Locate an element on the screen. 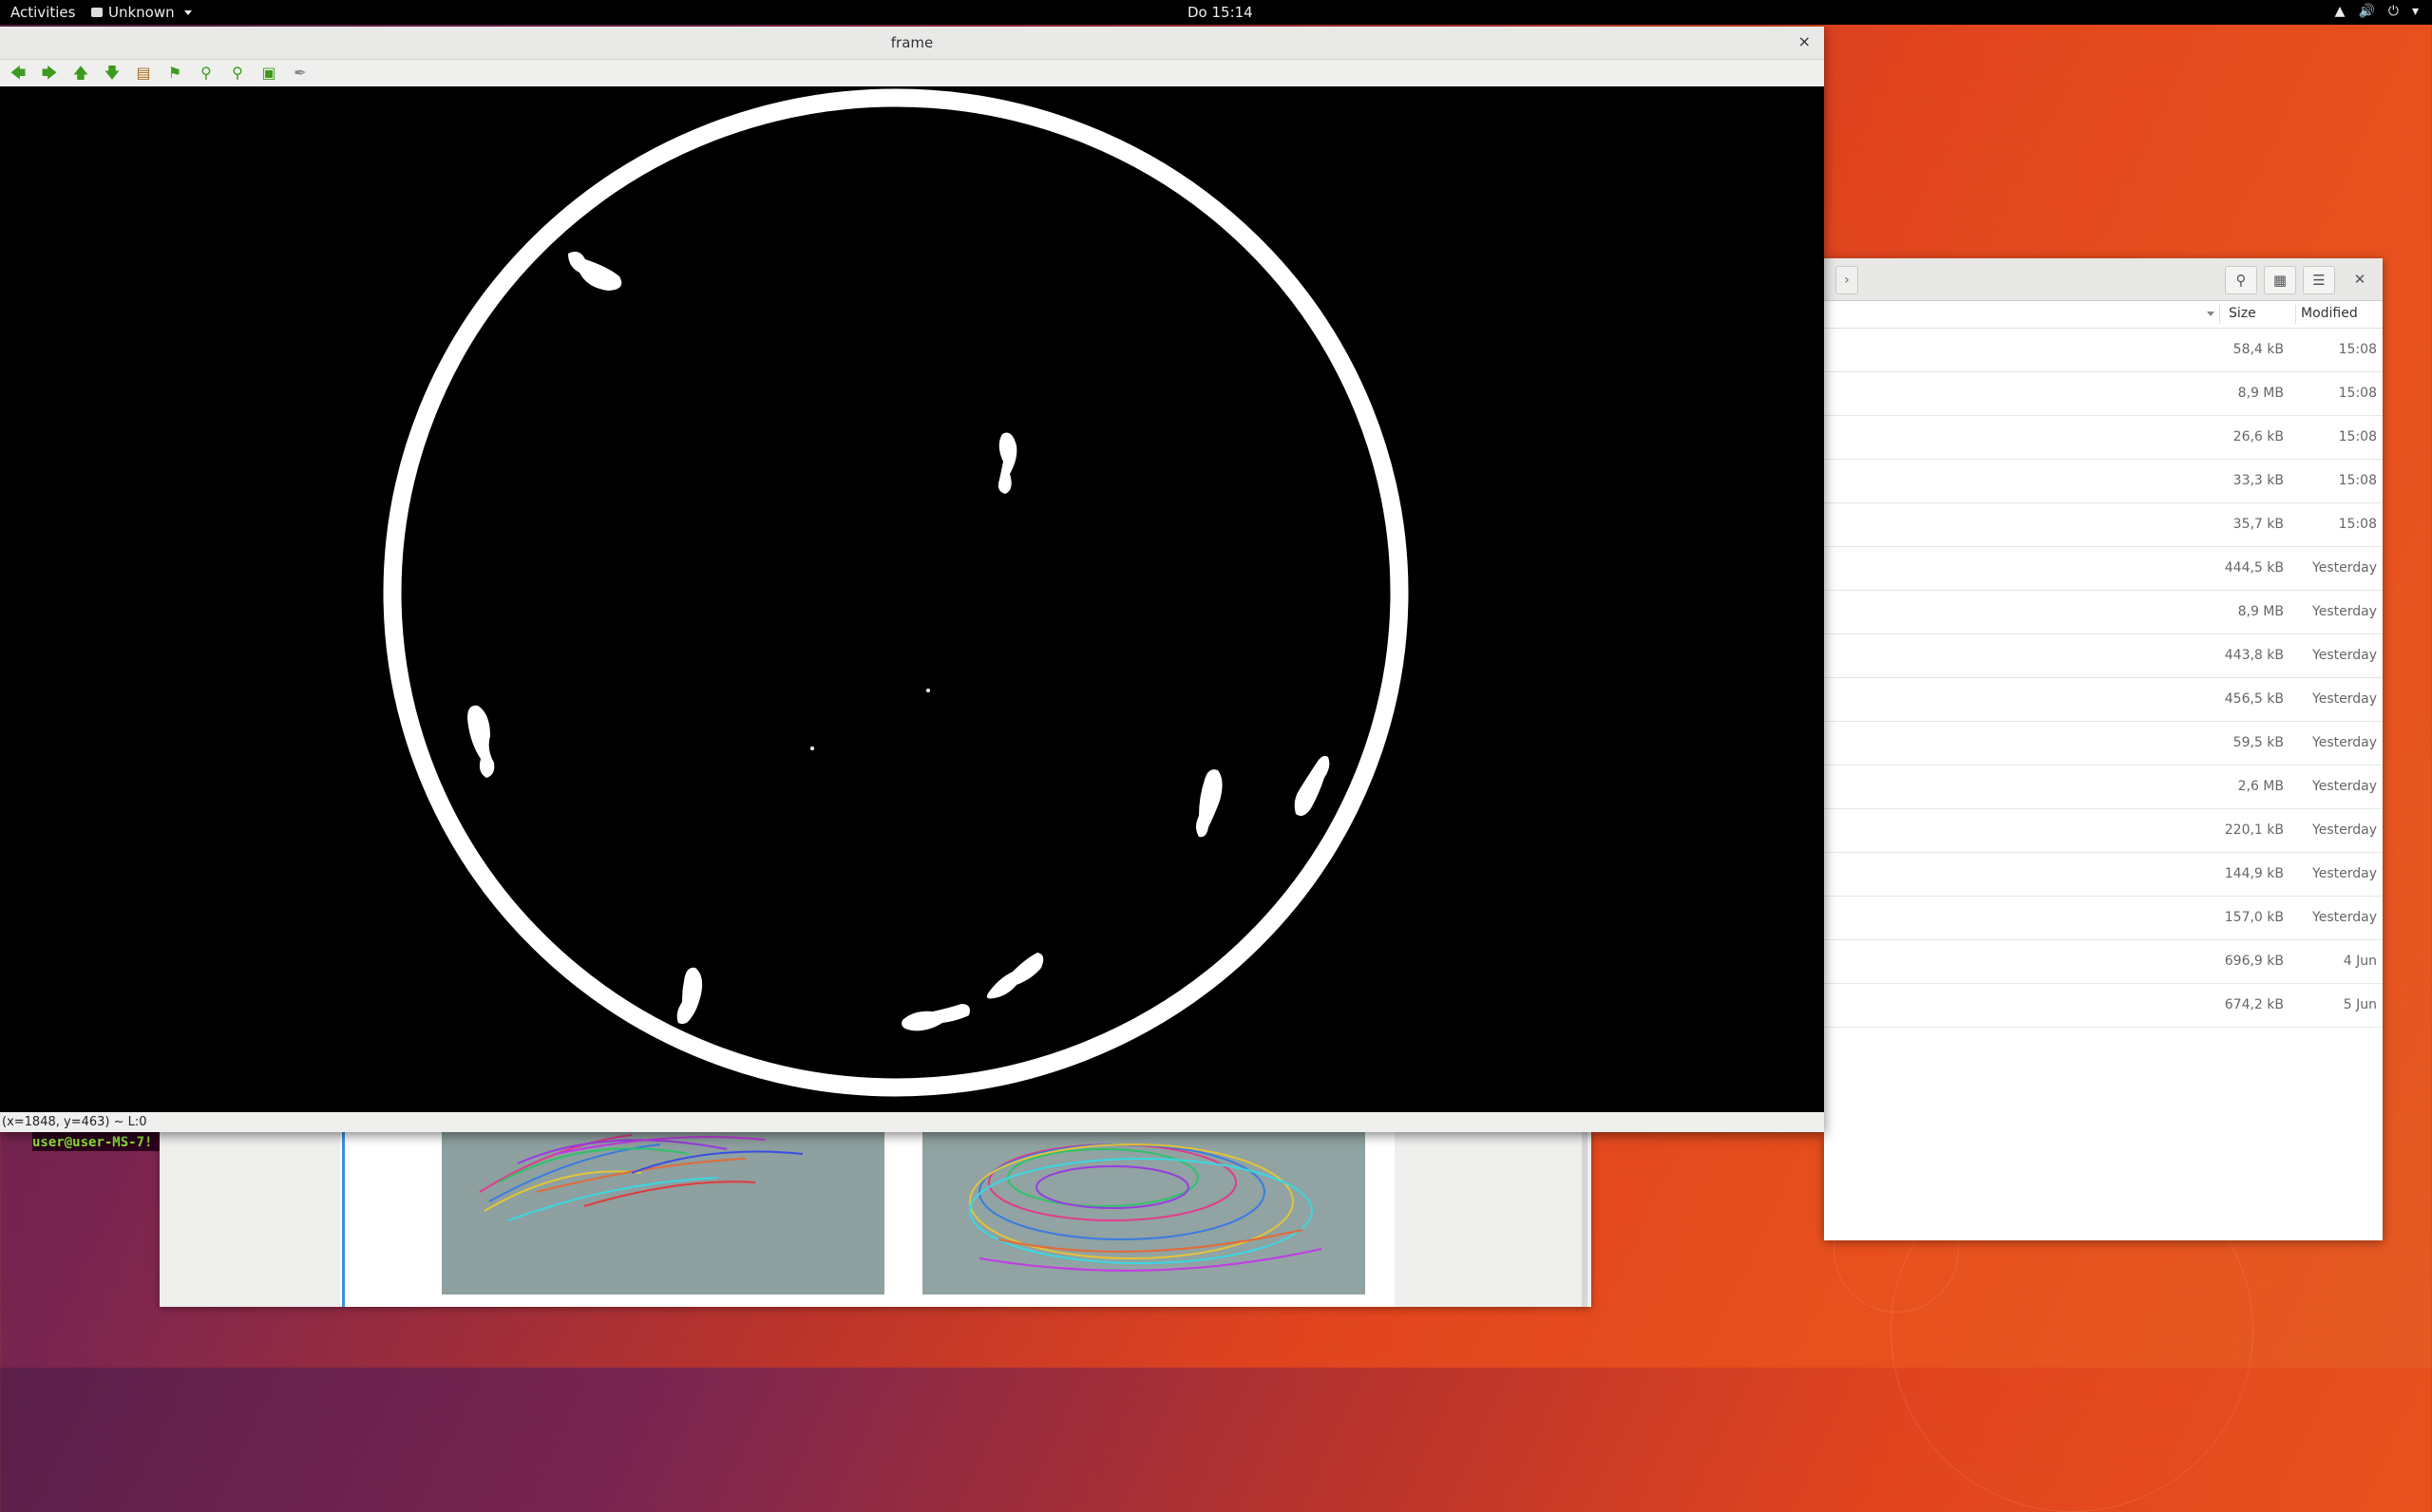 The height and width of the screenshot is (1512, 2432). power-icon: ⏻ is located at coordinates (2393, 11).